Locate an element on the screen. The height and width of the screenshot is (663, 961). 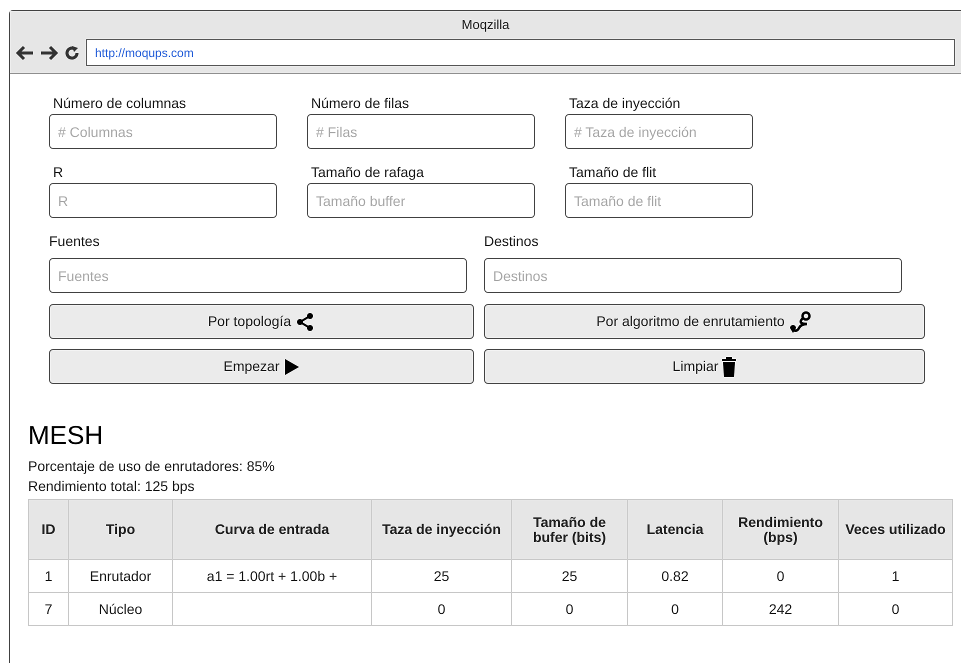
back-arrow-icon is located at coordinates (25, 52).